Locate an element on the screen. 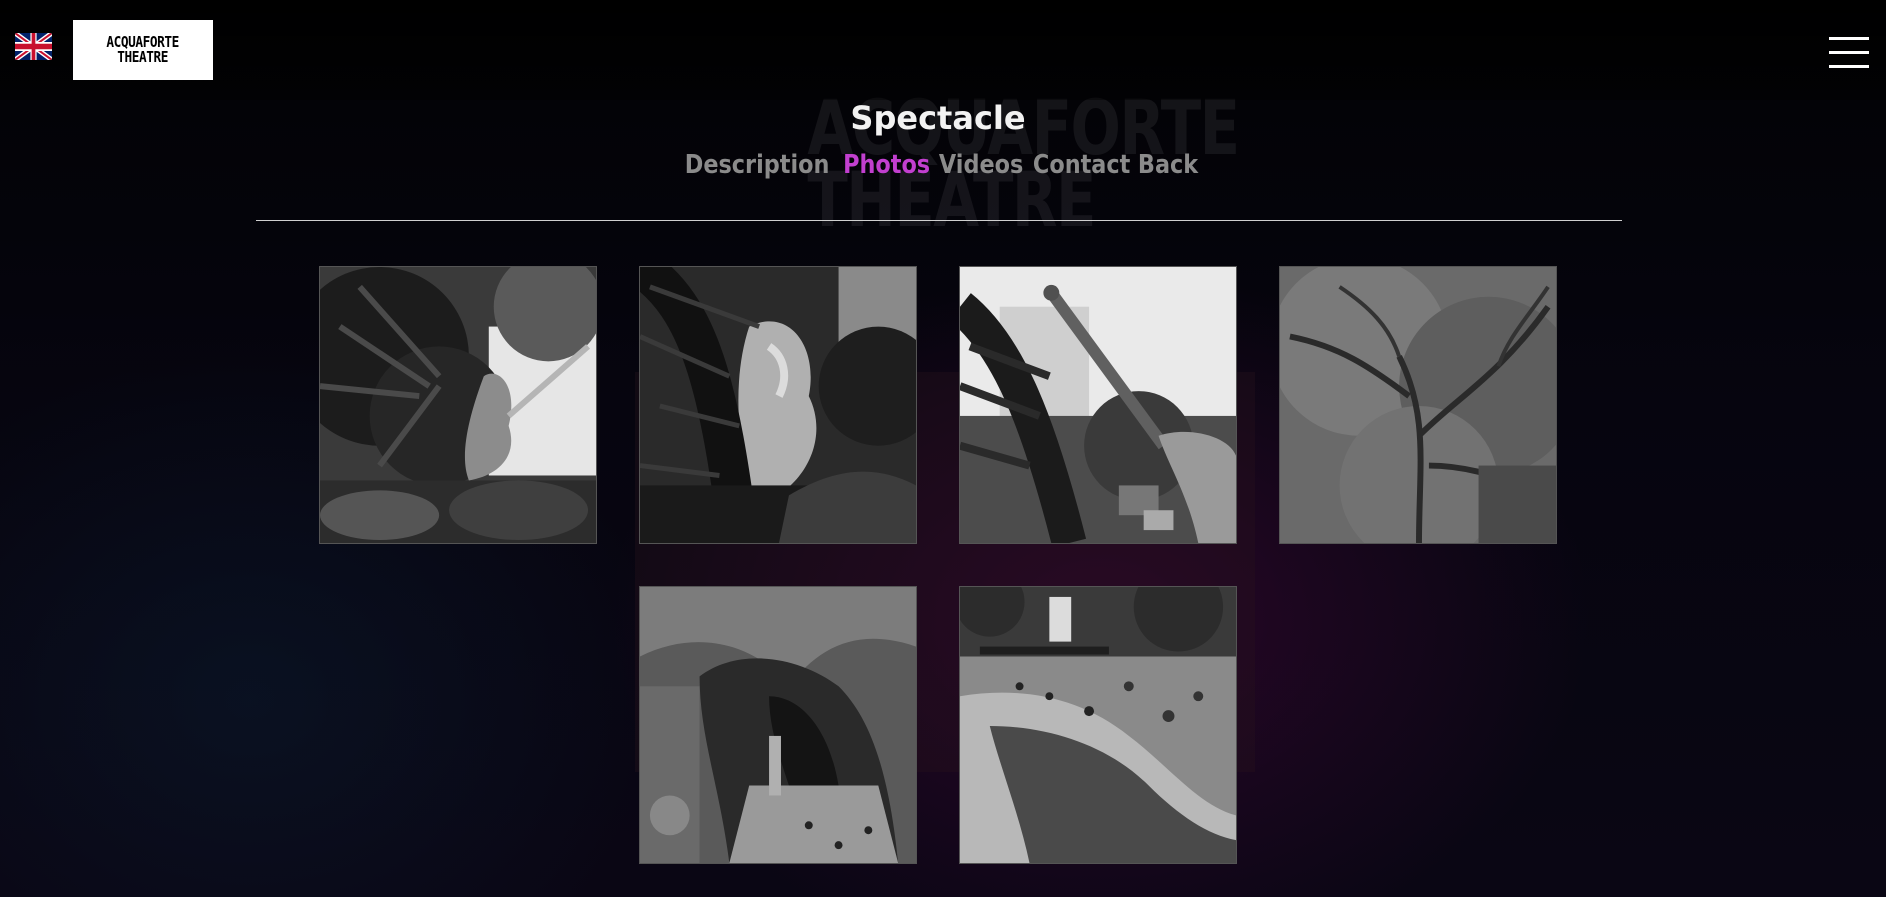 This screenshot has width=1886, height=897. tab-photos: Photos is located at coordinates (886, 165).